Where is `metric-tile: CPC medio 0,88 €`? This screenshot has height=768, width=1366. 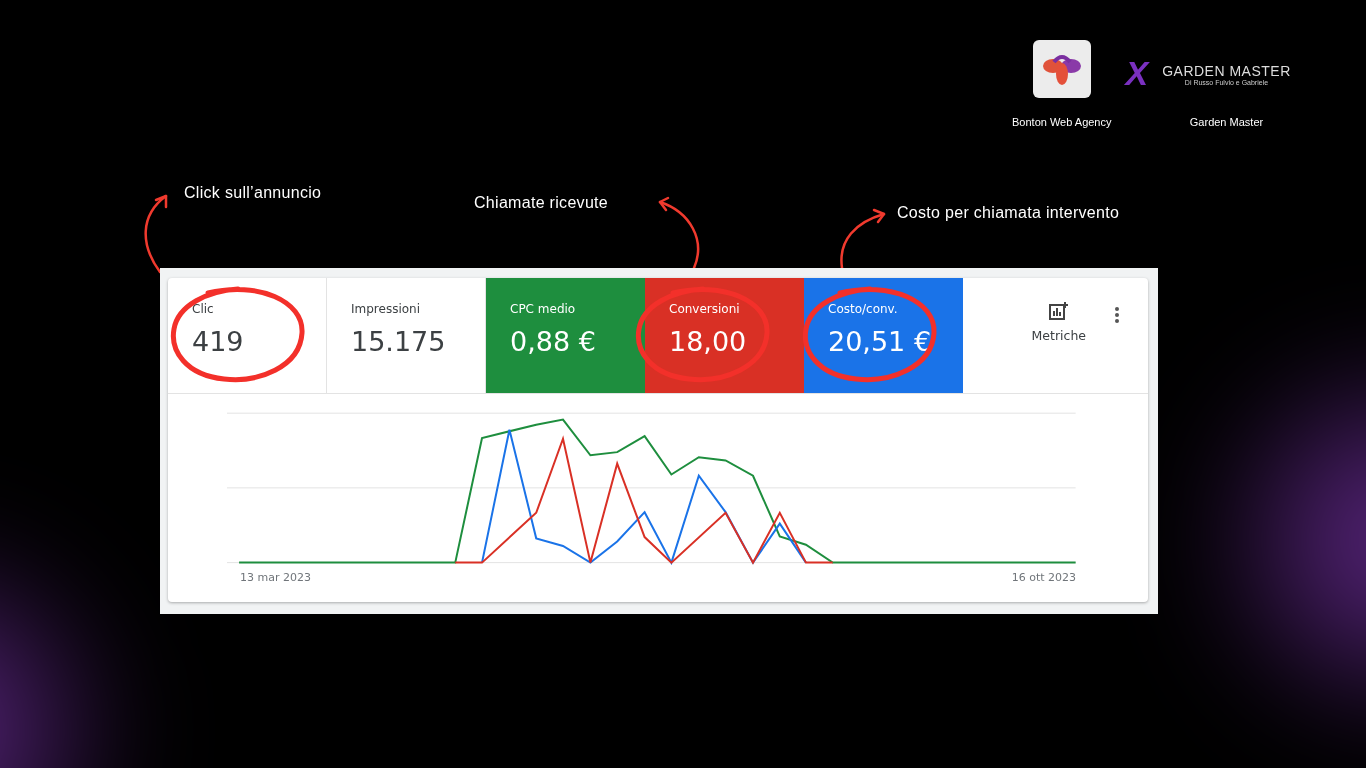
metric-tile: CPC medio 0,88 € is located at coordinates (565, 335).